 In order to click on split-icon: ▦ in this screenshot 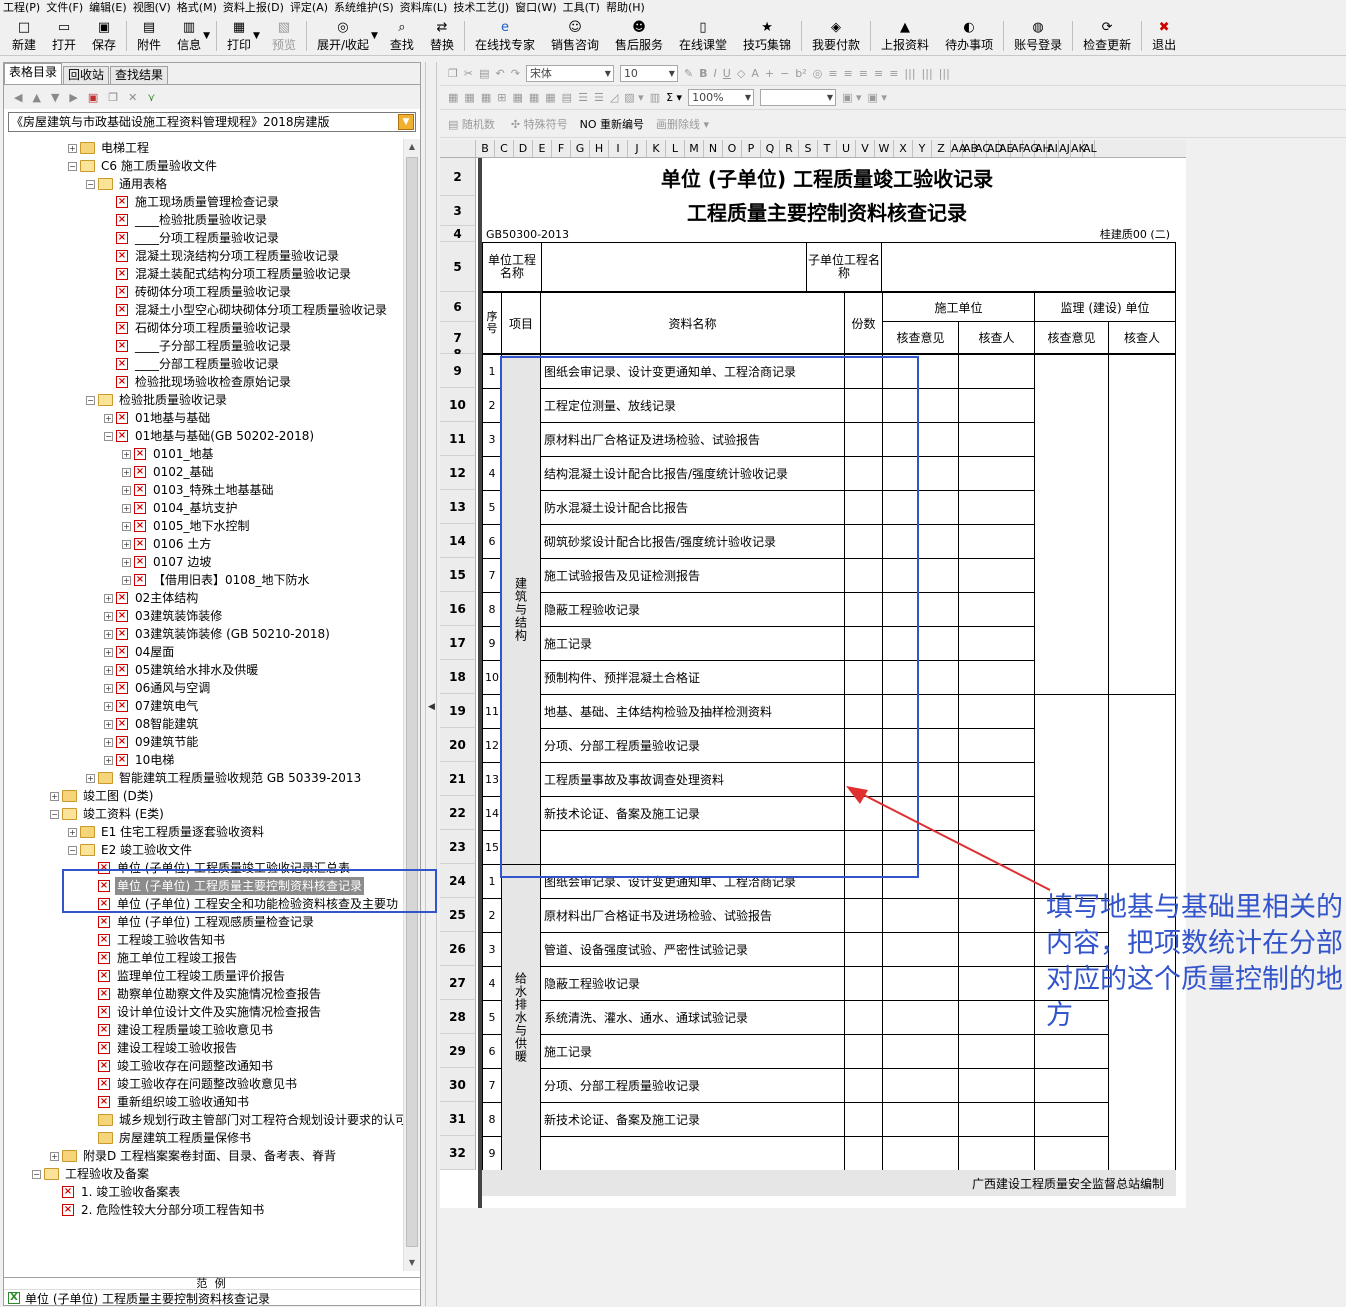, I will do `click(469, 97)`.